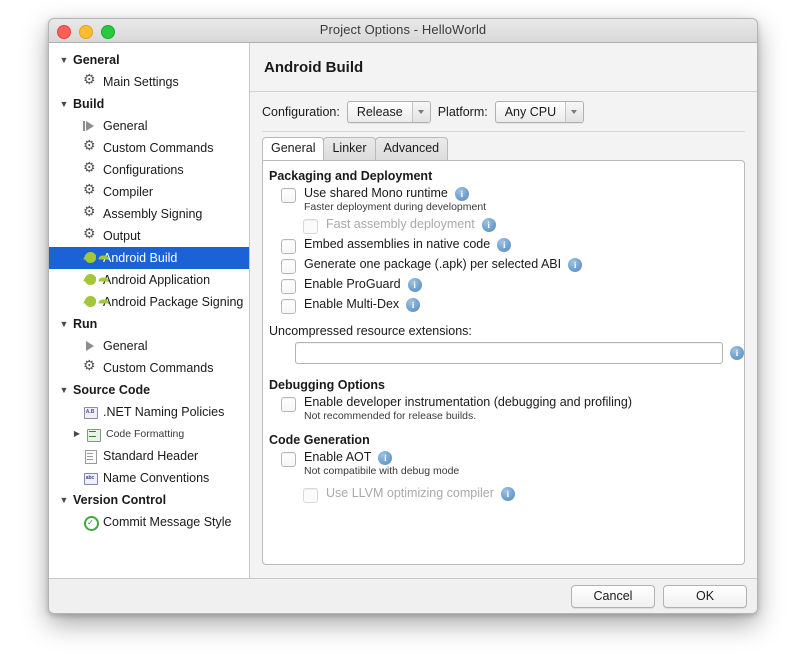  Describe the element at coordinates (288, 246) in the screenshot. I see `checkbox-embed-assemblies-in-native-code` at that location.